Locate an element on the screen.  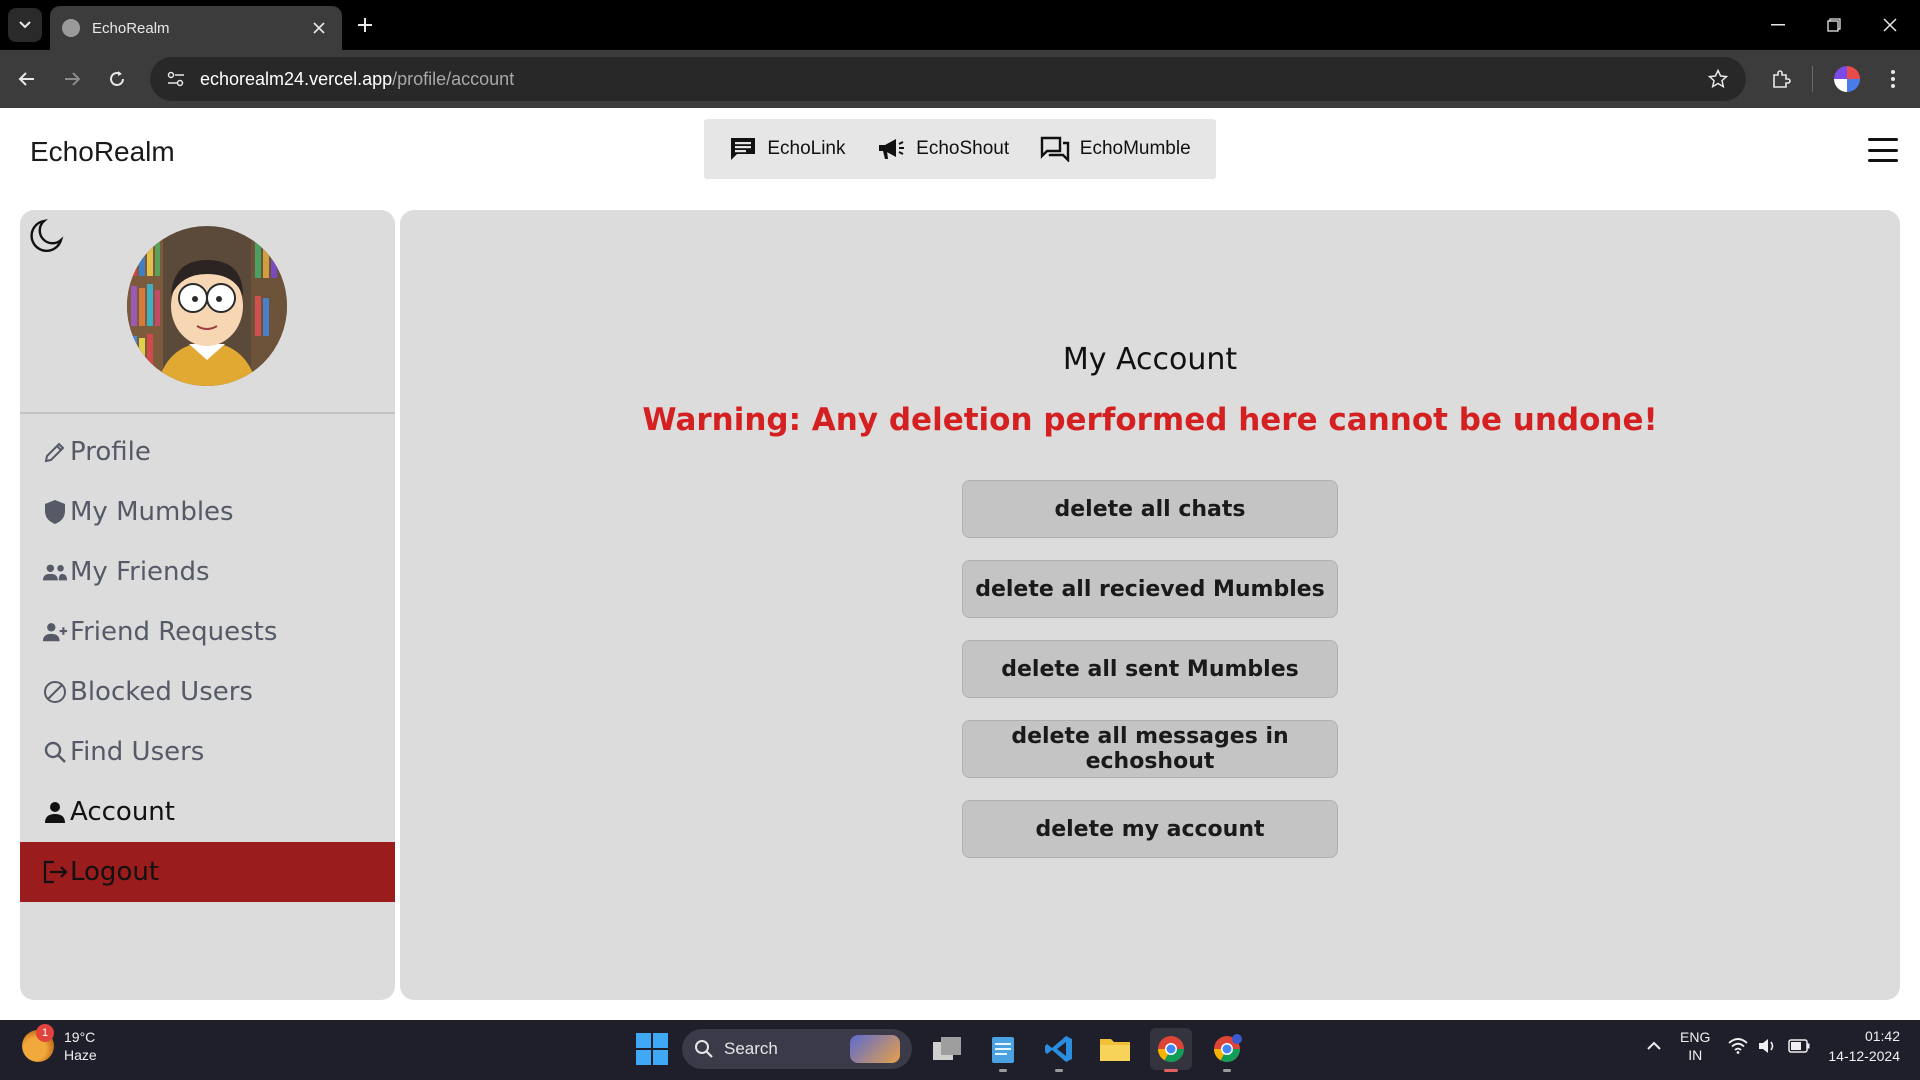
sidebar-item-label: Find Users is located at coordinates (137, 752).